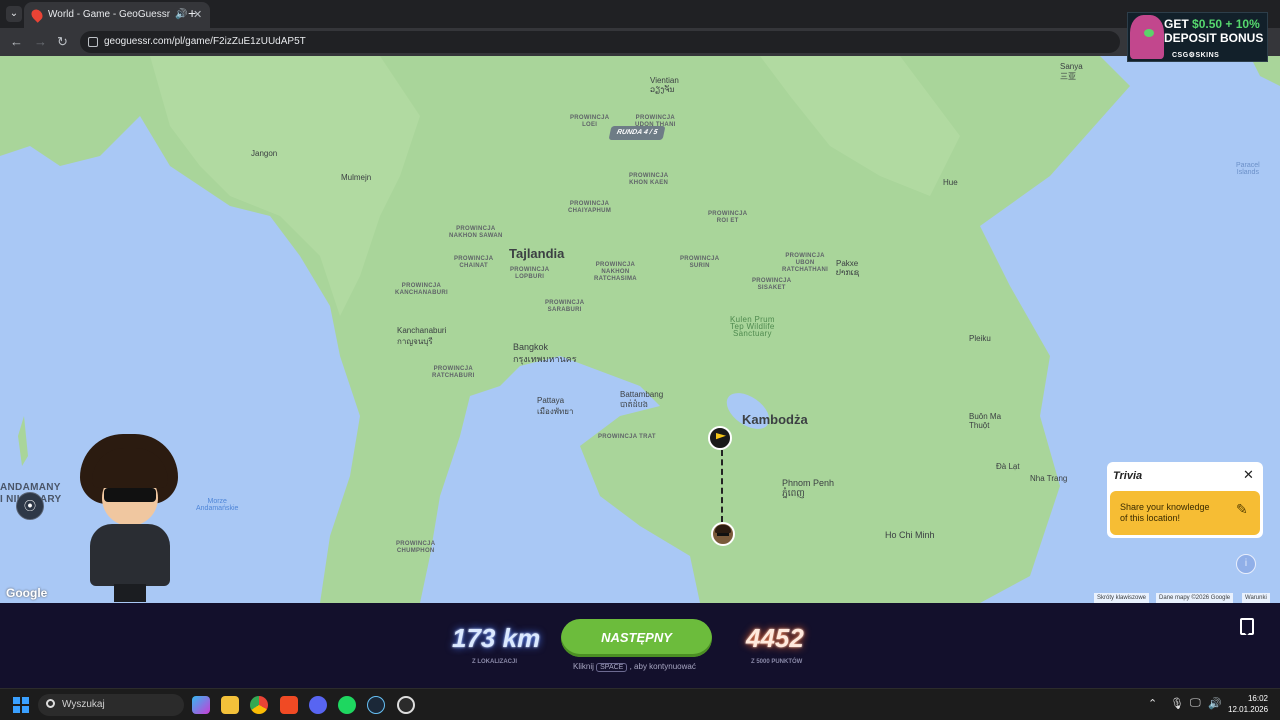 Image resolution: width=1280 pixels, height=720 pixels. What do you see at coordinates (720, 438) in the screenshot?
I see `guess-marker` at bounding box center [720, 438].